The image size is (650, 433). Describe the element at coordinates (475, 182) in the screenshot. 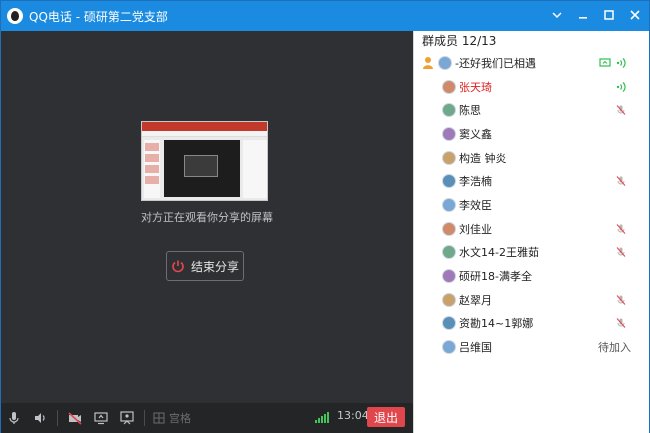

I see `member-name: 李浩楠` at that location.